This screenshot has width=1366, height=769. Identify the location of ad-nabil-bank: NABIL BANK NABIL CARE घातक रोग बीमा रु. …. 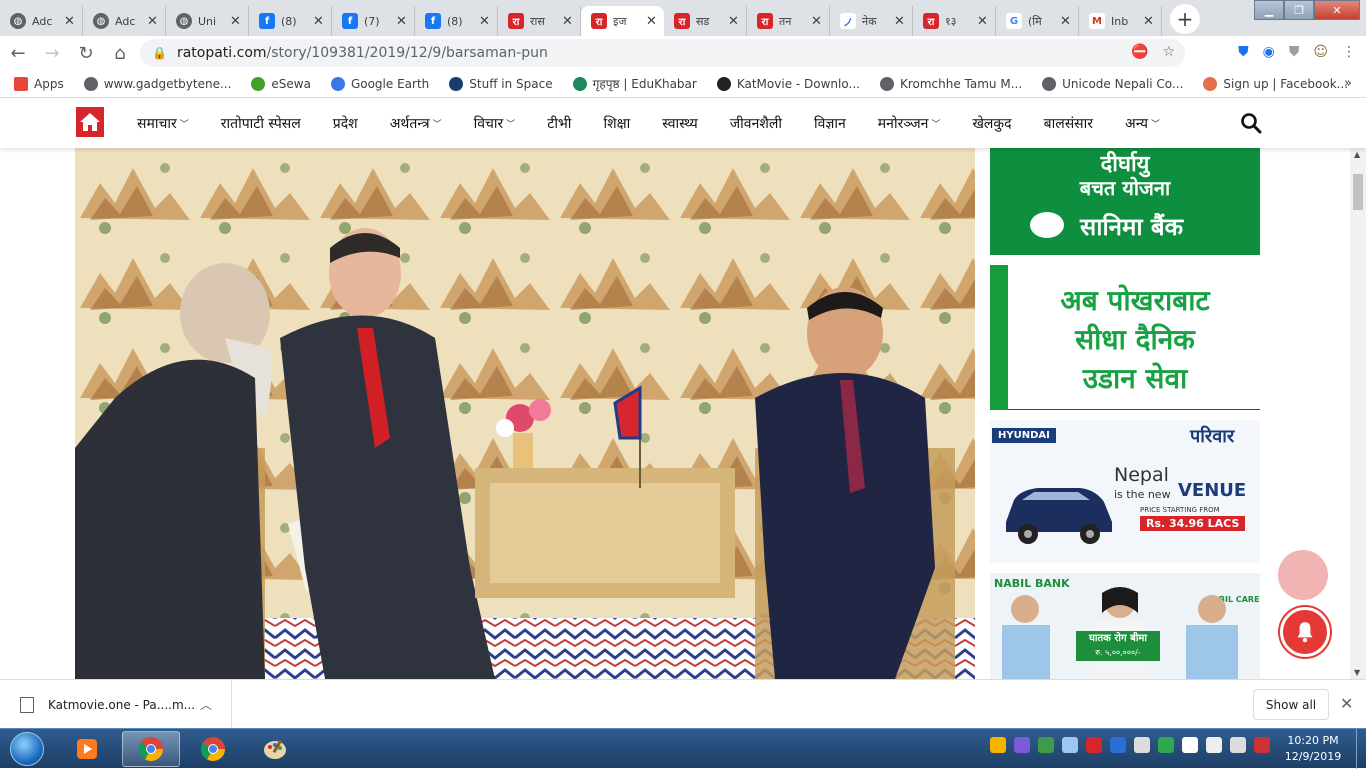
(1125, 626).